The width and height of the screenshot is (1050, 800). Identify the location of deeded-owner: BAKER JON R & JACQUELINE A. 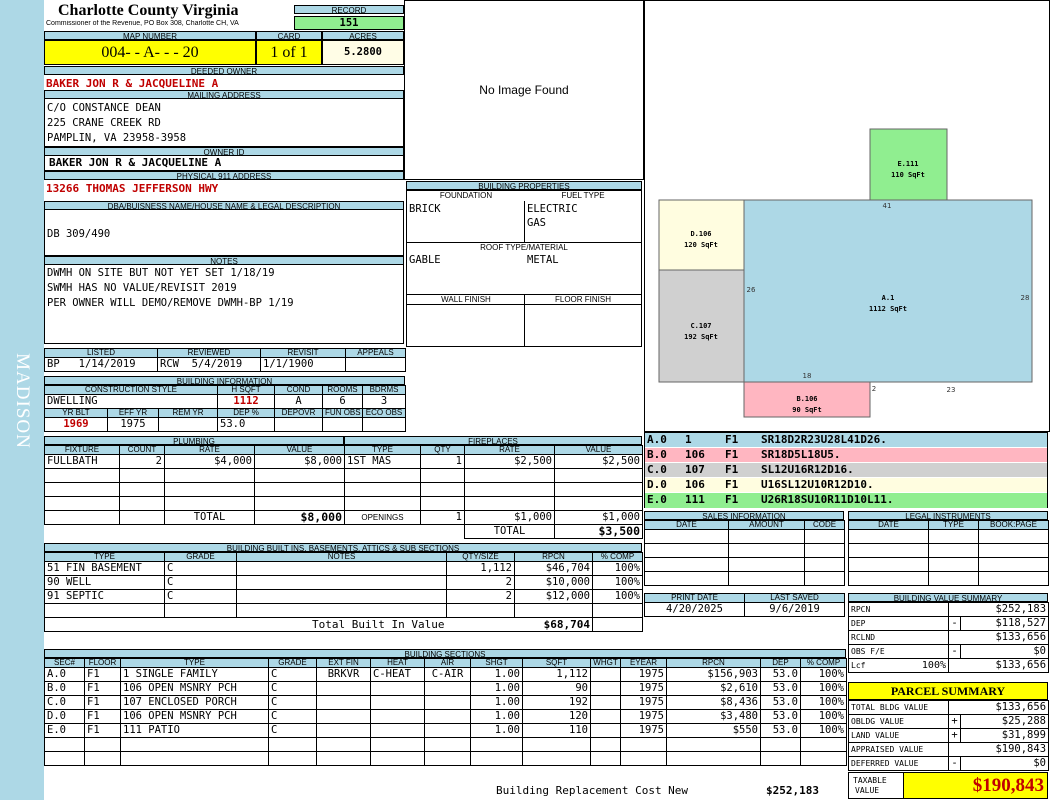
(132, 83).